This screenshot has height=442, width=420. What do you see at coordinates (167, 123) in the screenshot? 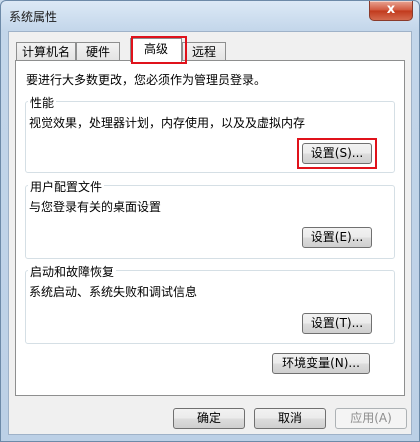
I see `performance-description: 视觉效果，处理器计划，内存使用，以及及虚拟内存` at bounding box center [167, 123].